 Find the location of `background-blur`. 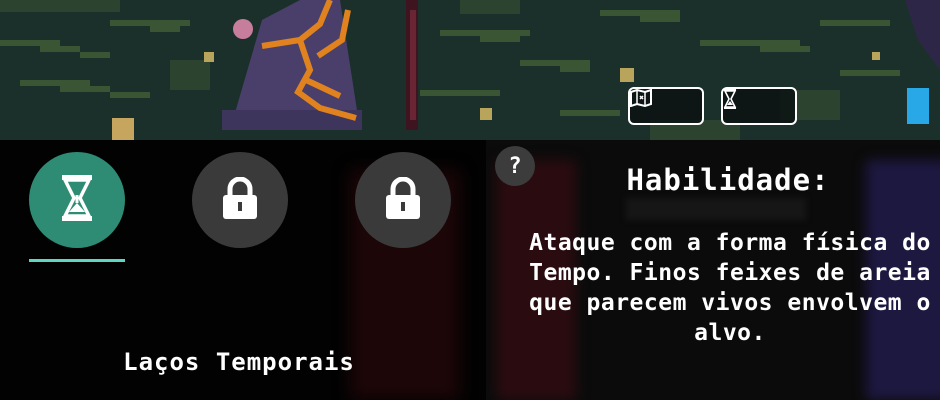

background-blur is located at coordinates (716, 209).